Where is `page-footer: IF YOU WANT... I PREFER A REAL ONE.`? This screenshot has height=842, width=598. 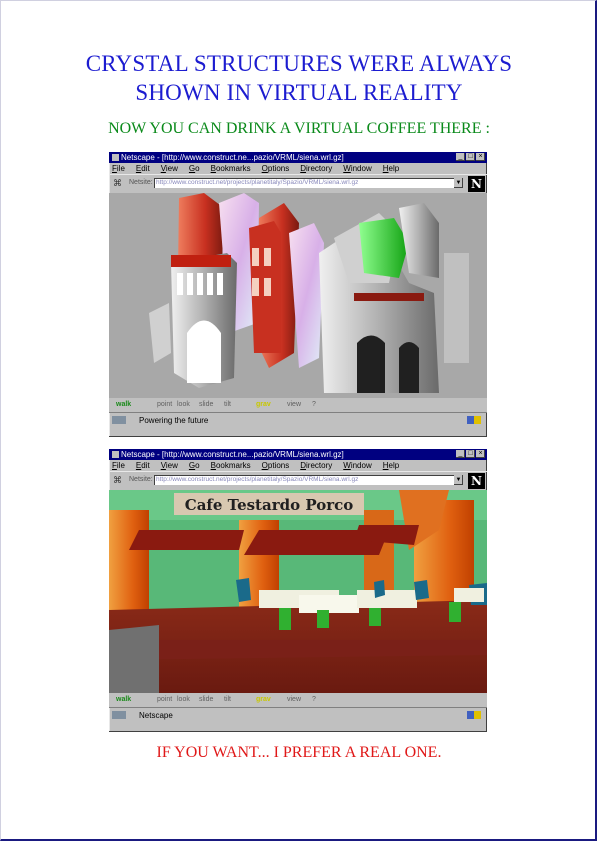
page-footer: IF YOU WANT... I PREFER A REAL ONE. is located at coordinates (299, 752).